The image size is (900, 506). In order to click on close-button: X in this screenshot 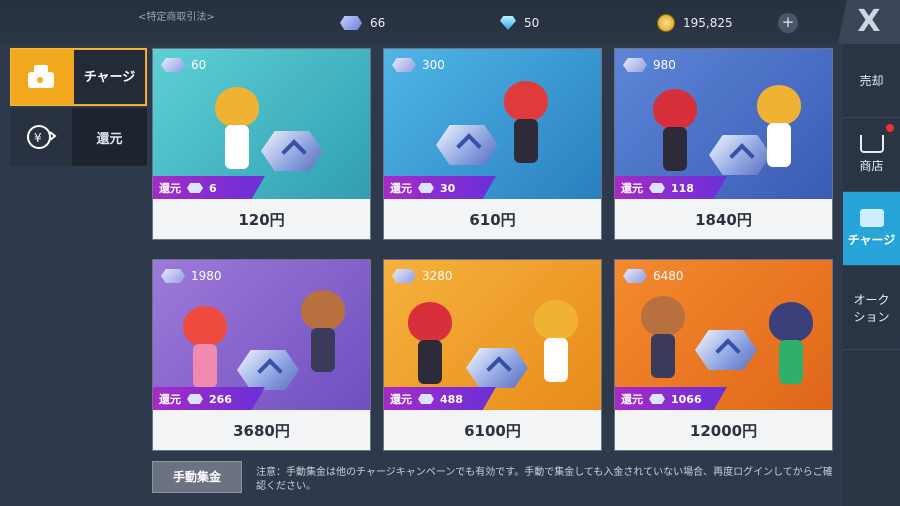, I will do `click(869, 22)`.